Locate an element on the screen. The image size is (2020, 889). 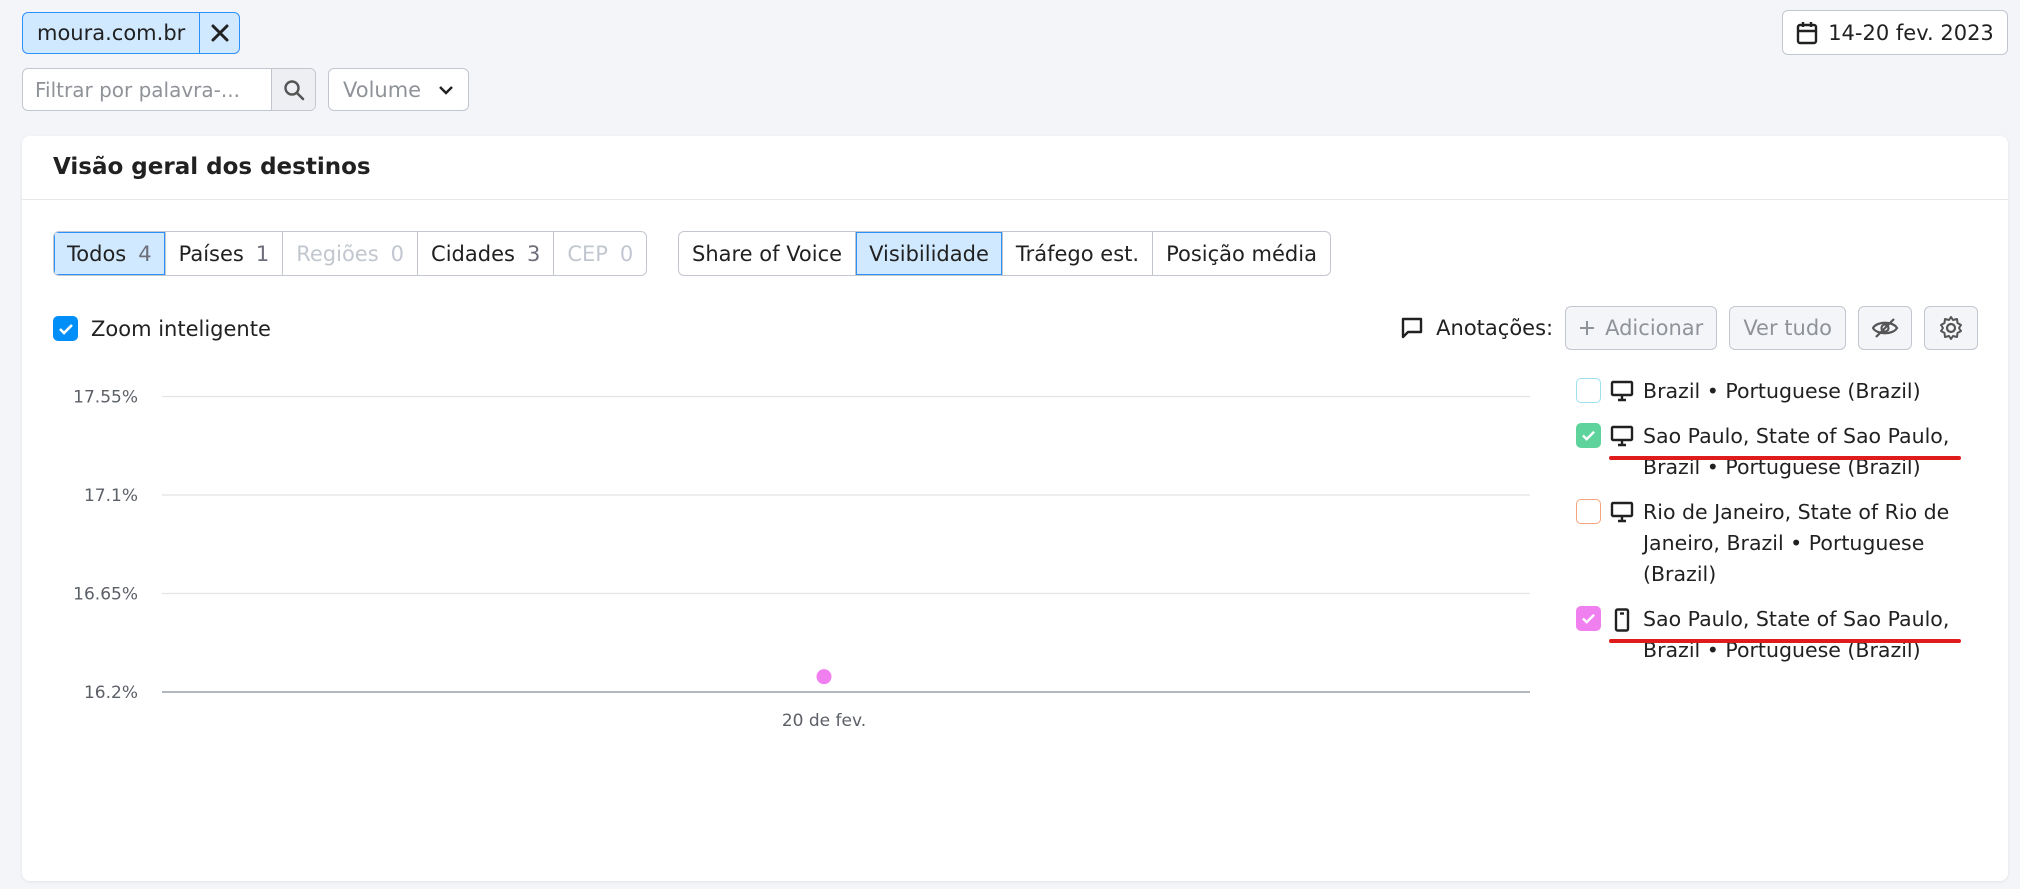
plus-icon is located at coordinates (1587, 328).